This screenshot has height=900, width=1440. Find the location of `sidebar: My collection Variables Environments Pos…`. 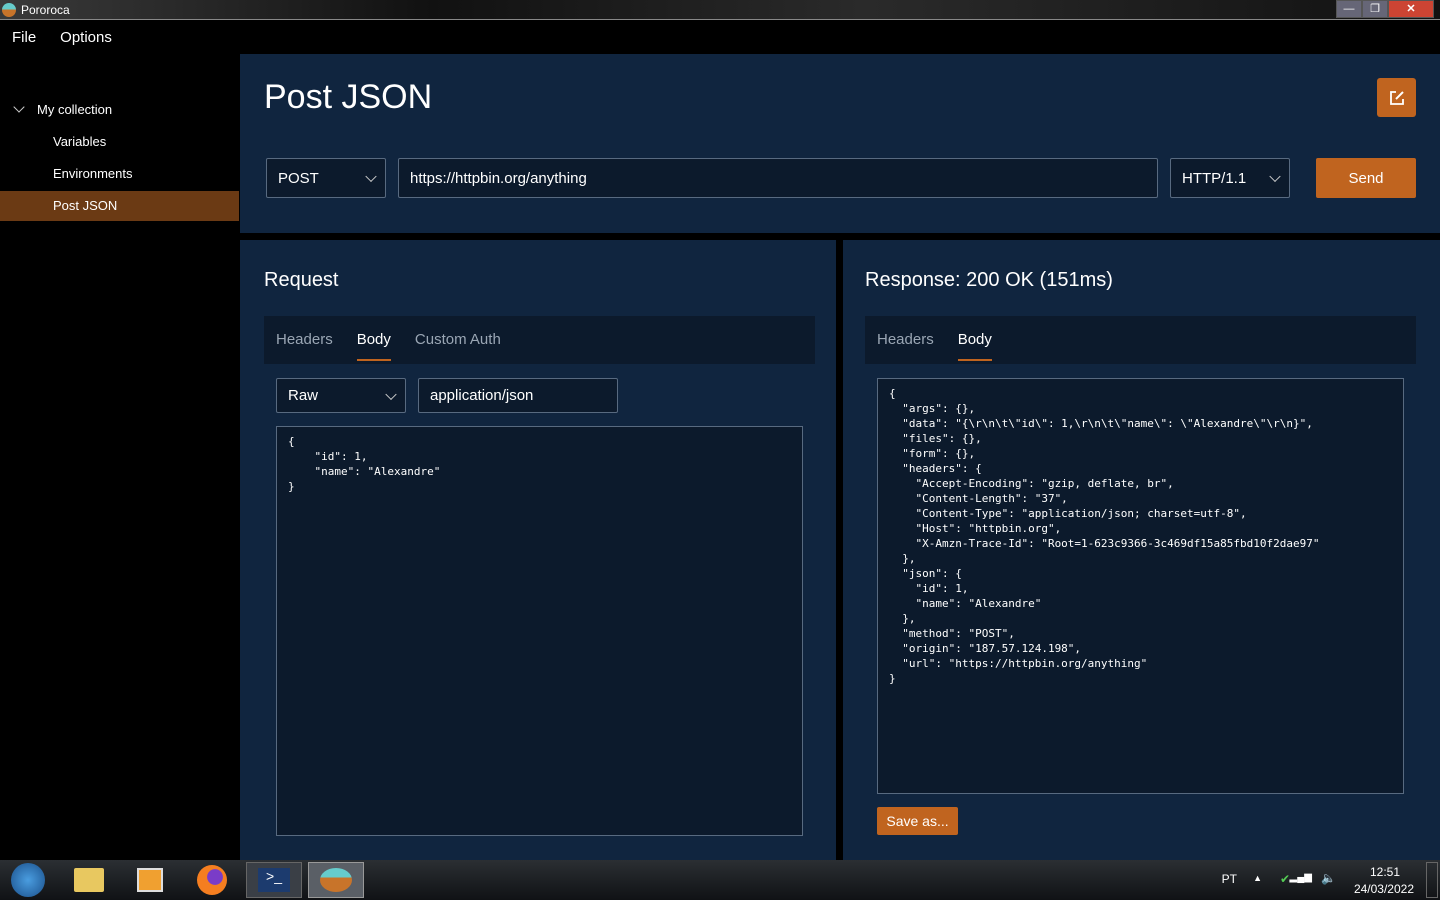

sidebar: My collection Variables Environments Pos… is located at coordinates (120, 457).